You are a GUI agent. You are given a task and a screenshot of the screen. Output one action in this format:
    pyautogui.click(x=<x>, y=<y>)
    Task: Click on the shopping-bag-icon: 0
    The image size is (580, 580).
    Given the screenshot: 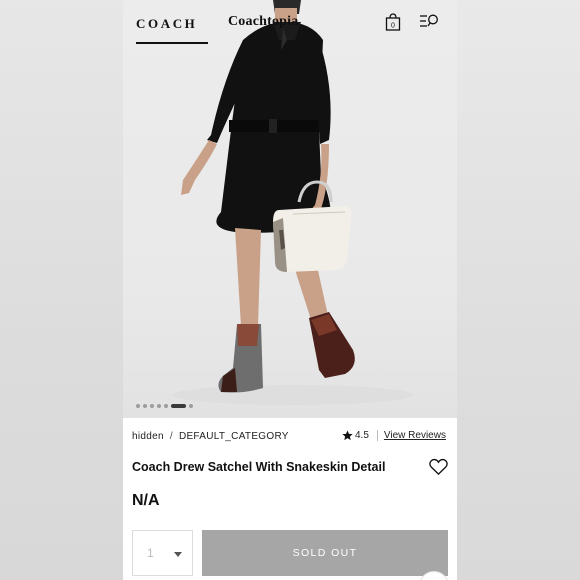 What is the action you would take?
    pyautogui.click(x=393, y=22)
    